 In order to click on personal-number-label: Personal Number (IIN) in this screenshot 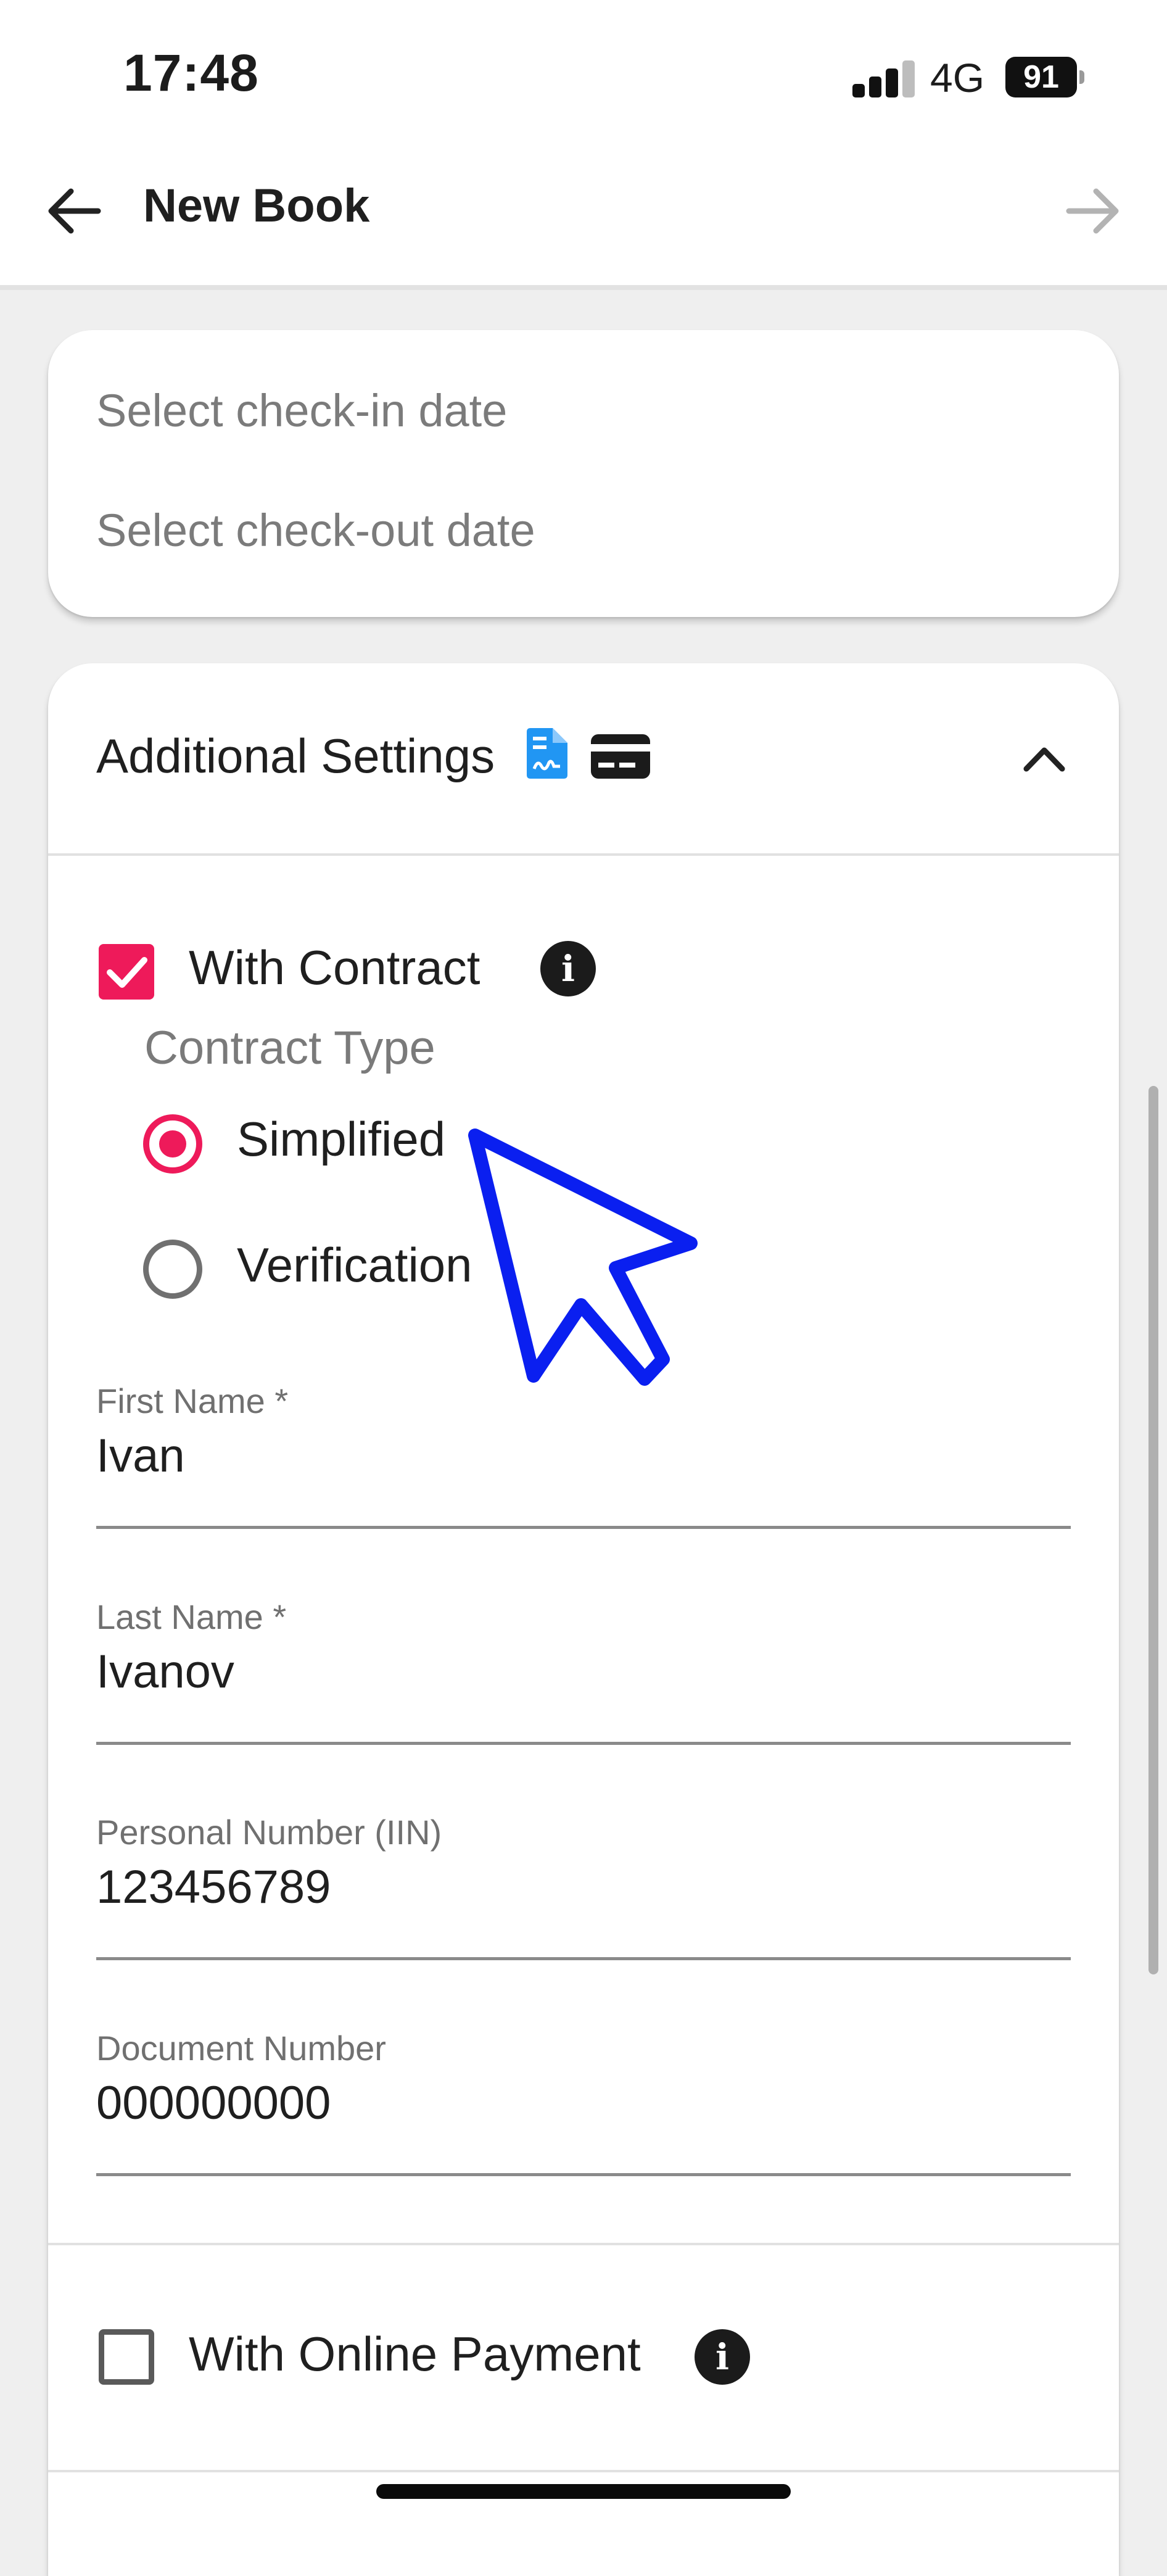, I will do `click(269, 1833)`.